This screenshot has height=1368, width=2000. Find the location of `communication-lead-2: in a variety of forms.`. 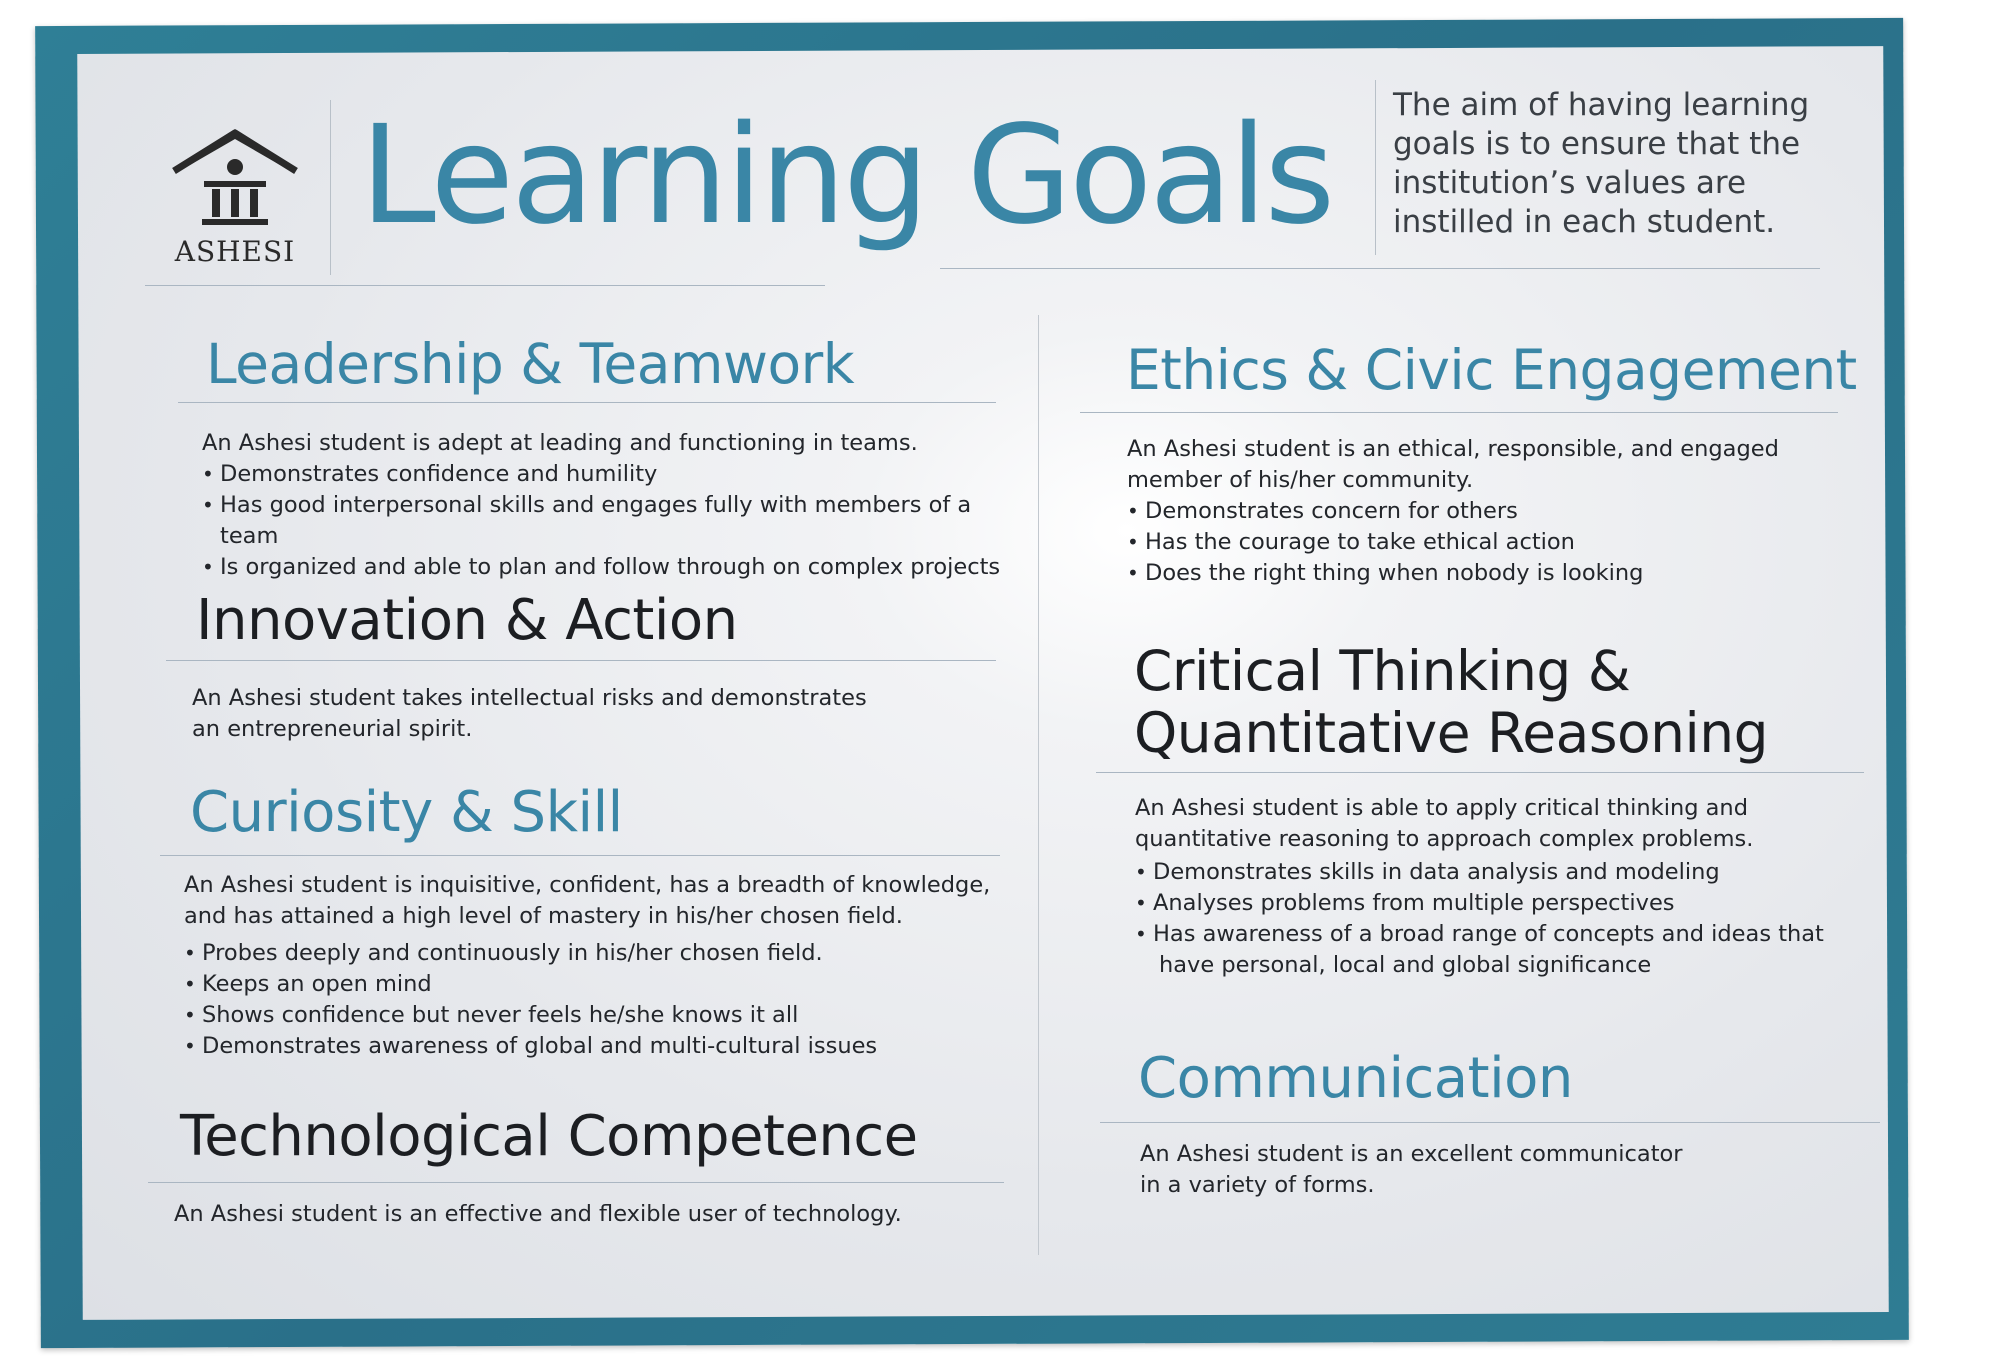

communication-lead-2: in a variety of forms. is located at coordinates (1257, 1185).